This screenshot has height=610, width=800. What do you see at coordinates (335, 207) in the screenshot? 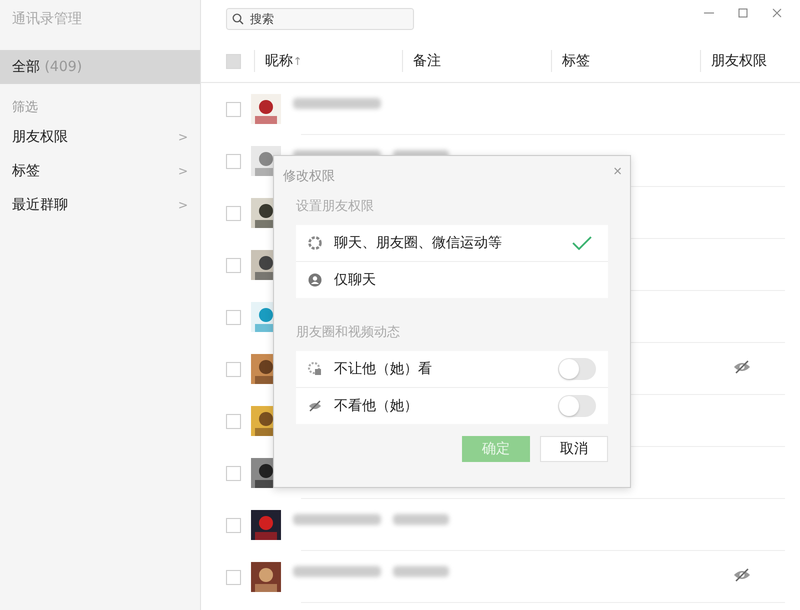
I see `section-heading: 设置朋友权限` at bounding box center [335, 207].